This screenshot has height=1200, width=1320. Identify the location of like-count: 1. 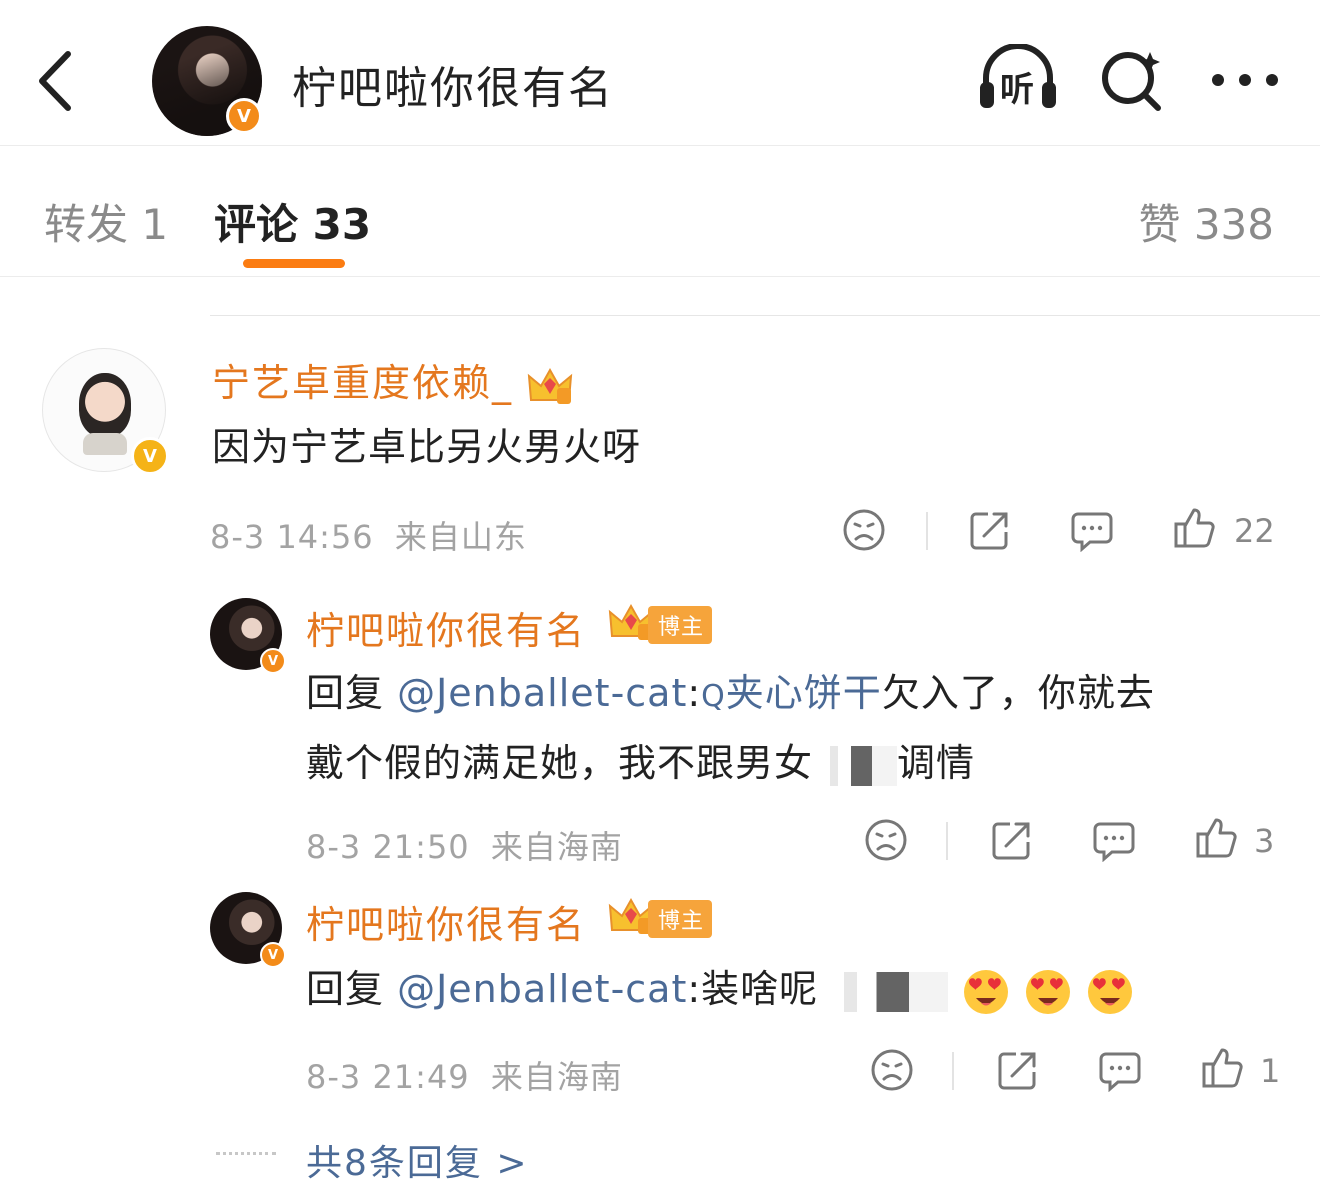
(1270, 1071).